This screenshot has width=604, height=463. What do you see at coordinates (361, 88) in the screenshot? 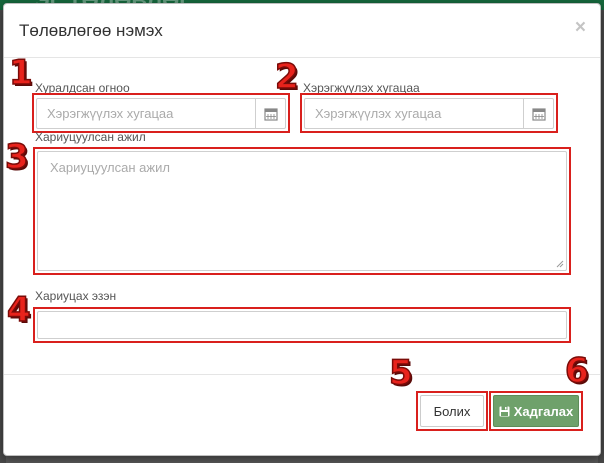
I see `deadline-label: Хэрэгжүүлэх хугацаа` at bounding box center [361, 88].